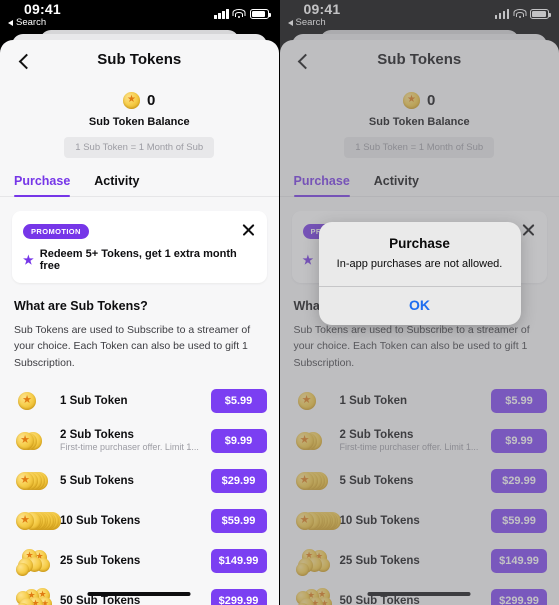 The width and height of the screenshot is (559, 605). What do you see at coordinates (81, 306) in the screenshot?
I see `info-heading: What are Sub Tokens?` at bounding box center [81, 306].